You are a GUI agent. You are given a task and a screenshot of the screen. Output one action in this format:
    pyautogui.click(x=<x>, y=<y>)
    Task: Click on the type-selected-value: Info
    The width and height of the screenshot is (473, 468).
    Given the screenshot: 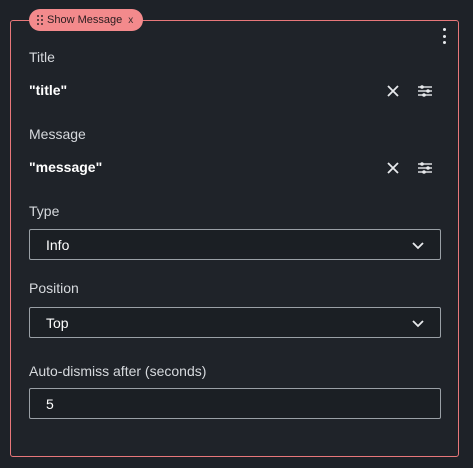 What is the action you would take?
    pyautogui.click(x=58, y=244)
    